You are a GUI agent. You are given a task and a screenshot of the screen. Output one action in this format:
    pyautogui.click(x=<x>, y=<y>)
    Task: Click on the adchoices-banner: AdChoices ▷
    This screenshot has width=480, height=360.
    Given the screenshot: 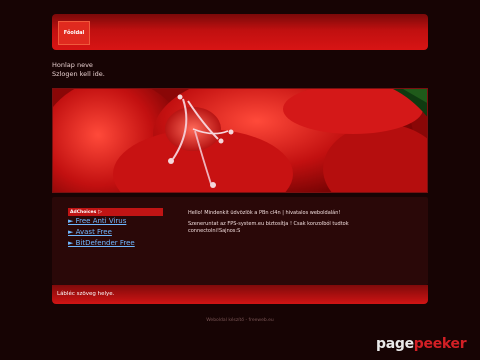 What is the action you would take?
    pyautogui.click(x=115, y=212)
    